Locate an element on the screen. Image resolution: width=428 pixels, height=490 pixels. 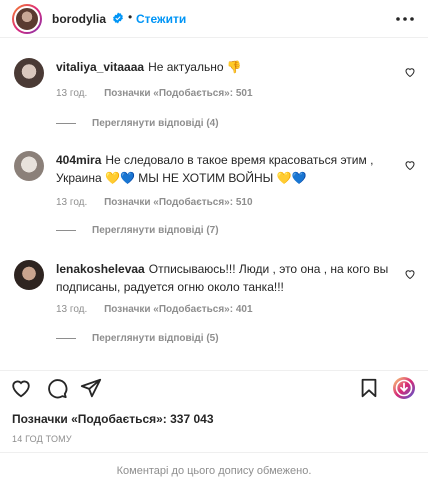
view-replies-label: Переглянути відповіді (4) is located at coordinates (155, 123).